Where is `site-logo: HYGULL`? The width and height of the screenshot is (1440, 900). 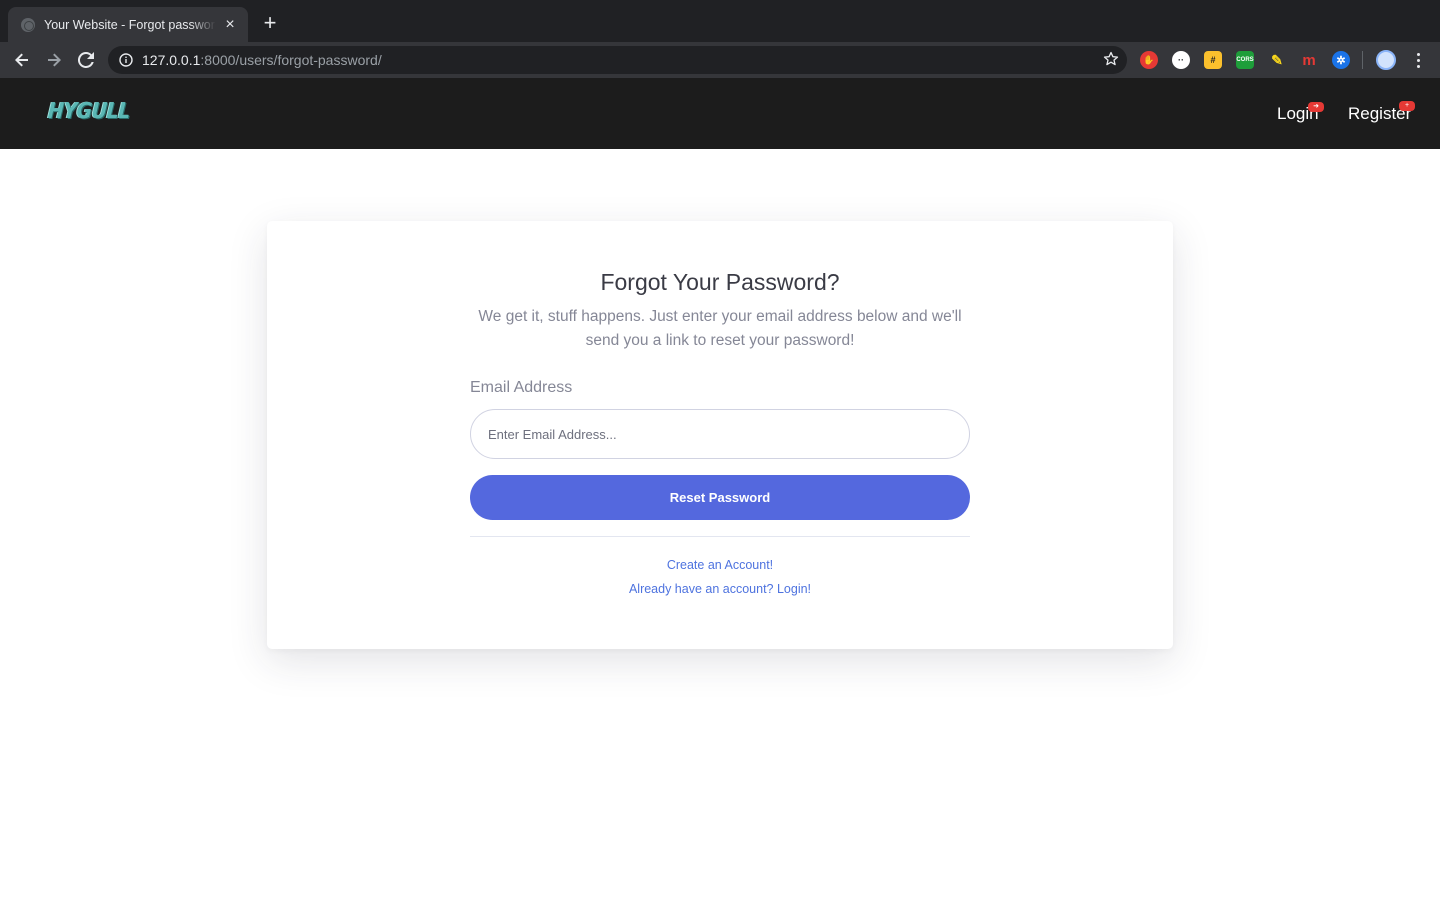
site-logo: HYGULL is located at coordinates (89, 110).